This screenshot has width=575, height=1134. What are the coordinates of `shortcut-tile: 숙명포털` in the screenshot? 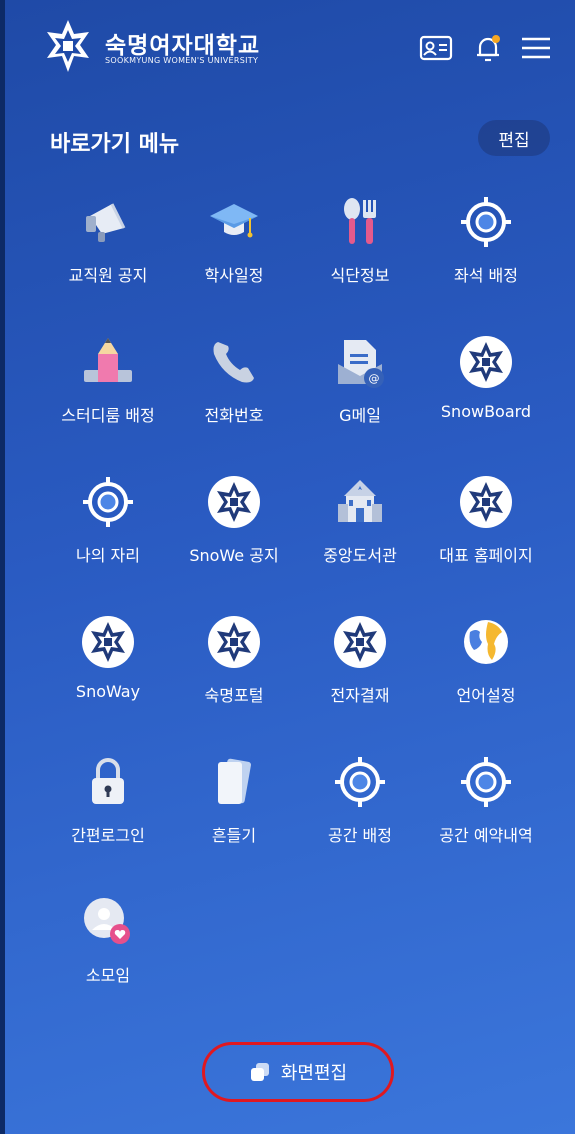 It's located at (234, 680).